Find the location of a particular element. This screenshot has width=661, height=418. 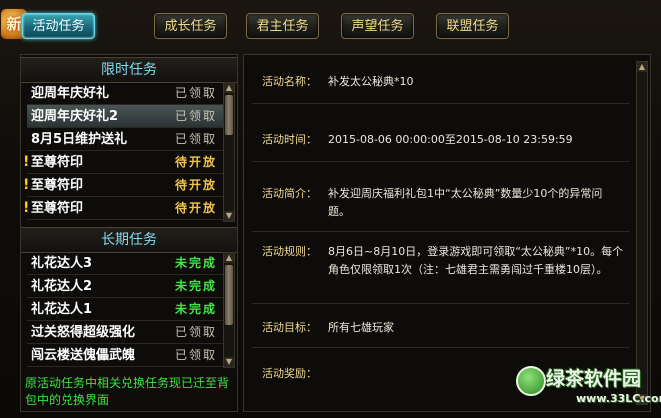

tab-lord-tasks: 君主任务 is located at coordinates (282, 26).